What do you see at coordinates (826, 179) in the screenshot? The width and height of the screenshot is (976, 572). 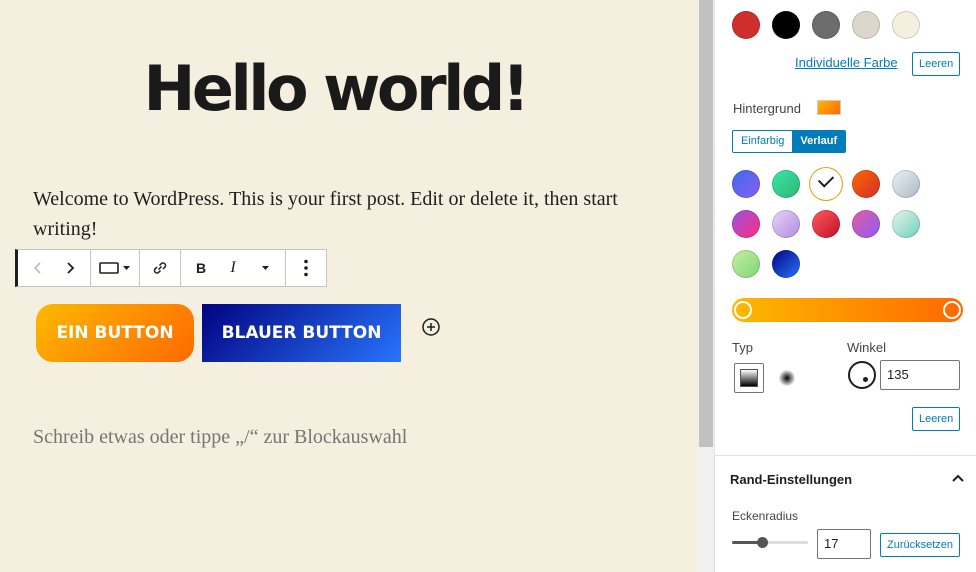 I see `check-icon` at bounding box center [826, 179].